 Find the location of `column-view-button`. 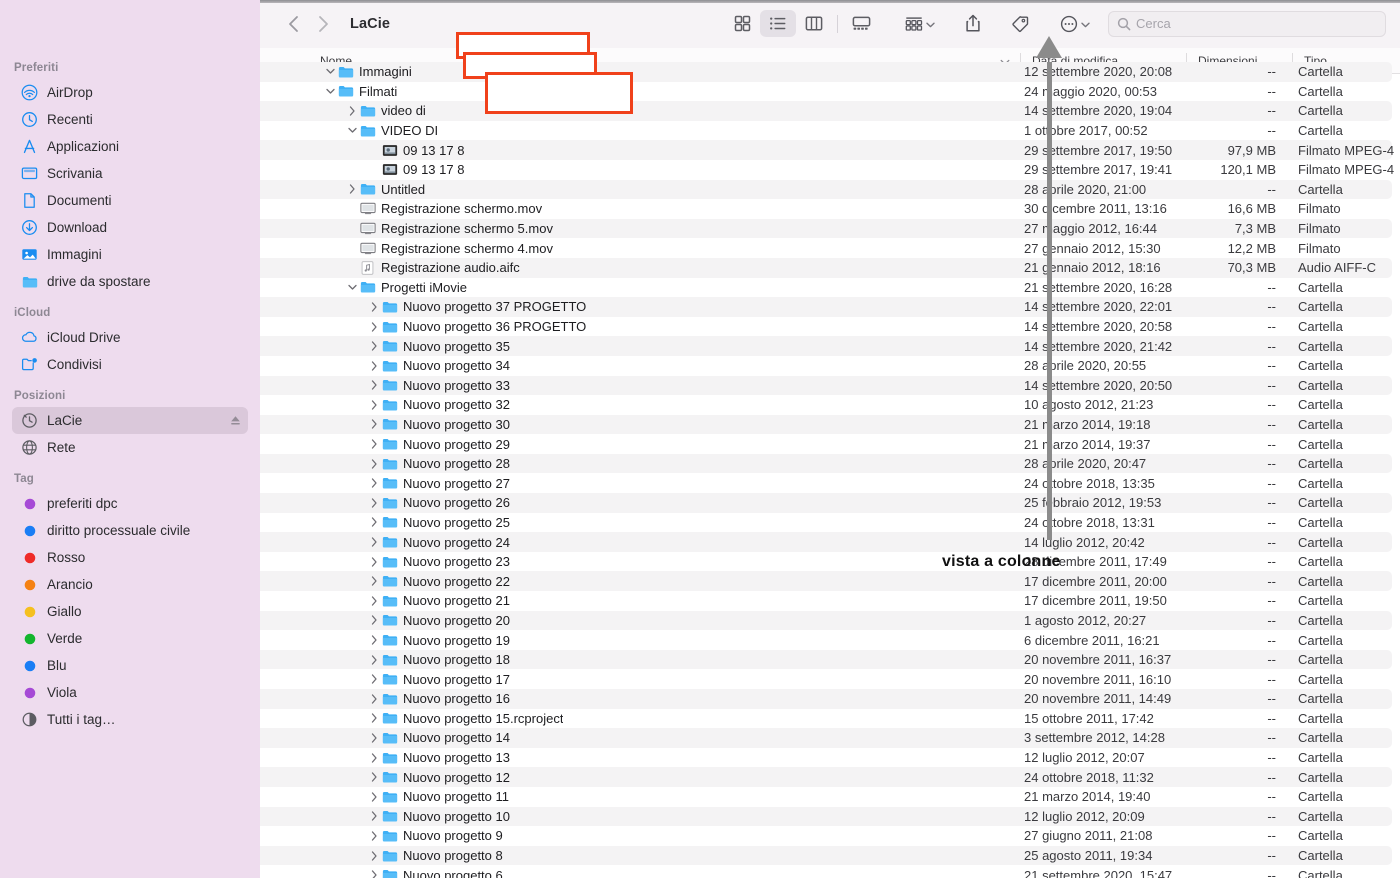

column-view-button is located at coordinates (814, 23).